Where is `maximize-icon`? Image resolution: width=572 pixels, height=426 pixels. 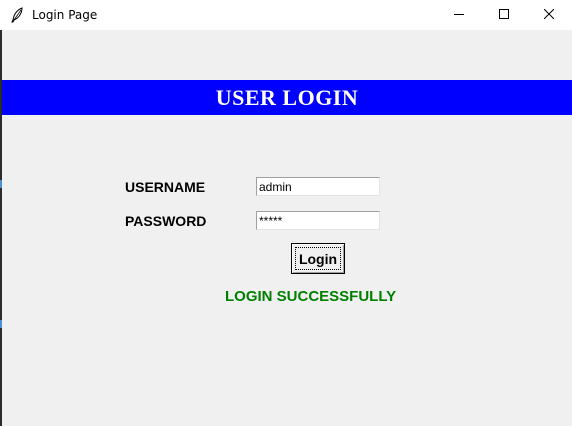 maximize-icon is located at coordinates (504, 15).